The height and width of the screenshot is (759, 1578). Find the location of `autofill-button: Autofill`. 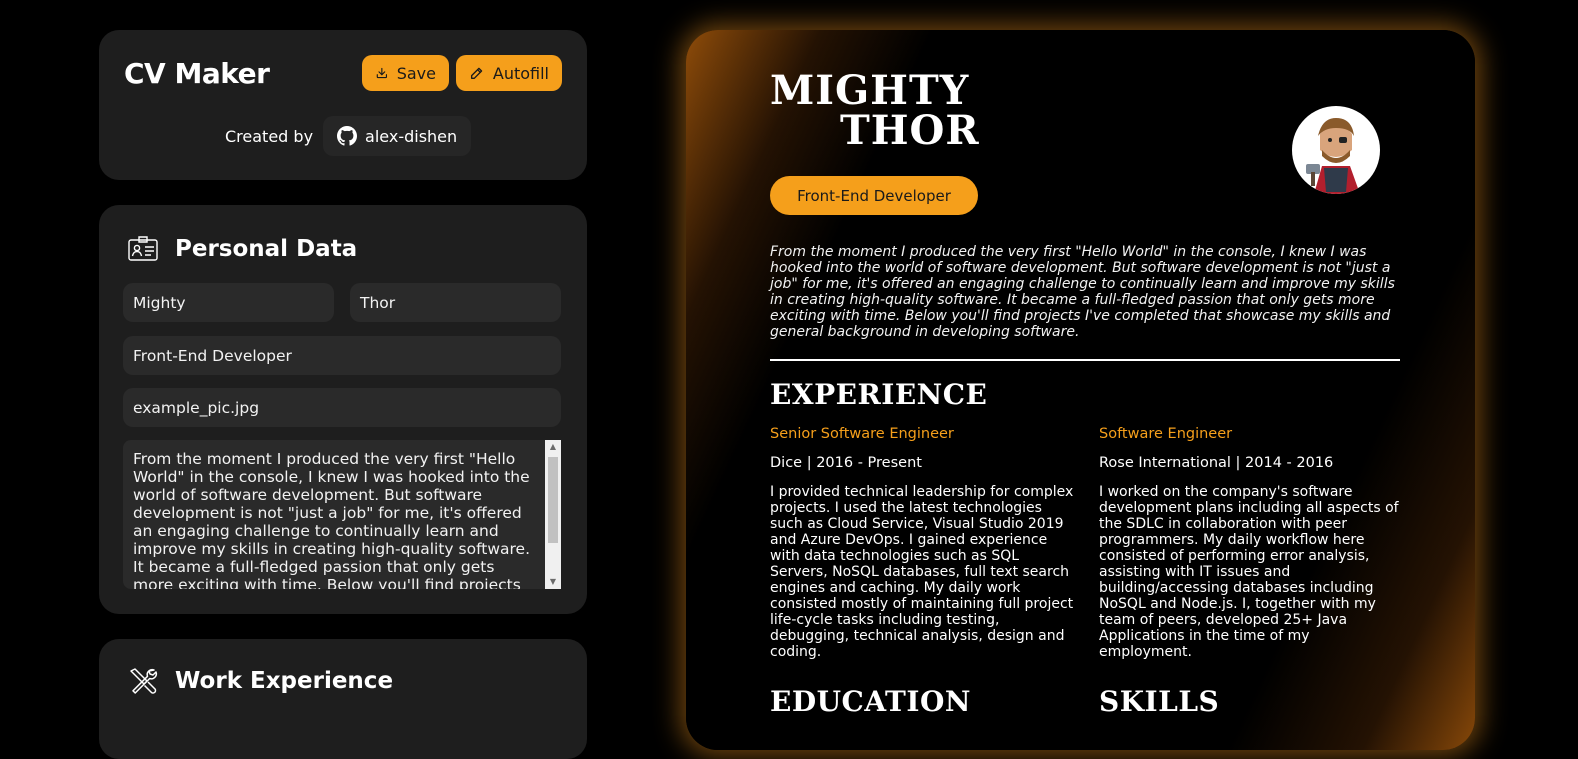

autofill-button: Autofill is located at coordinates (509, 73).